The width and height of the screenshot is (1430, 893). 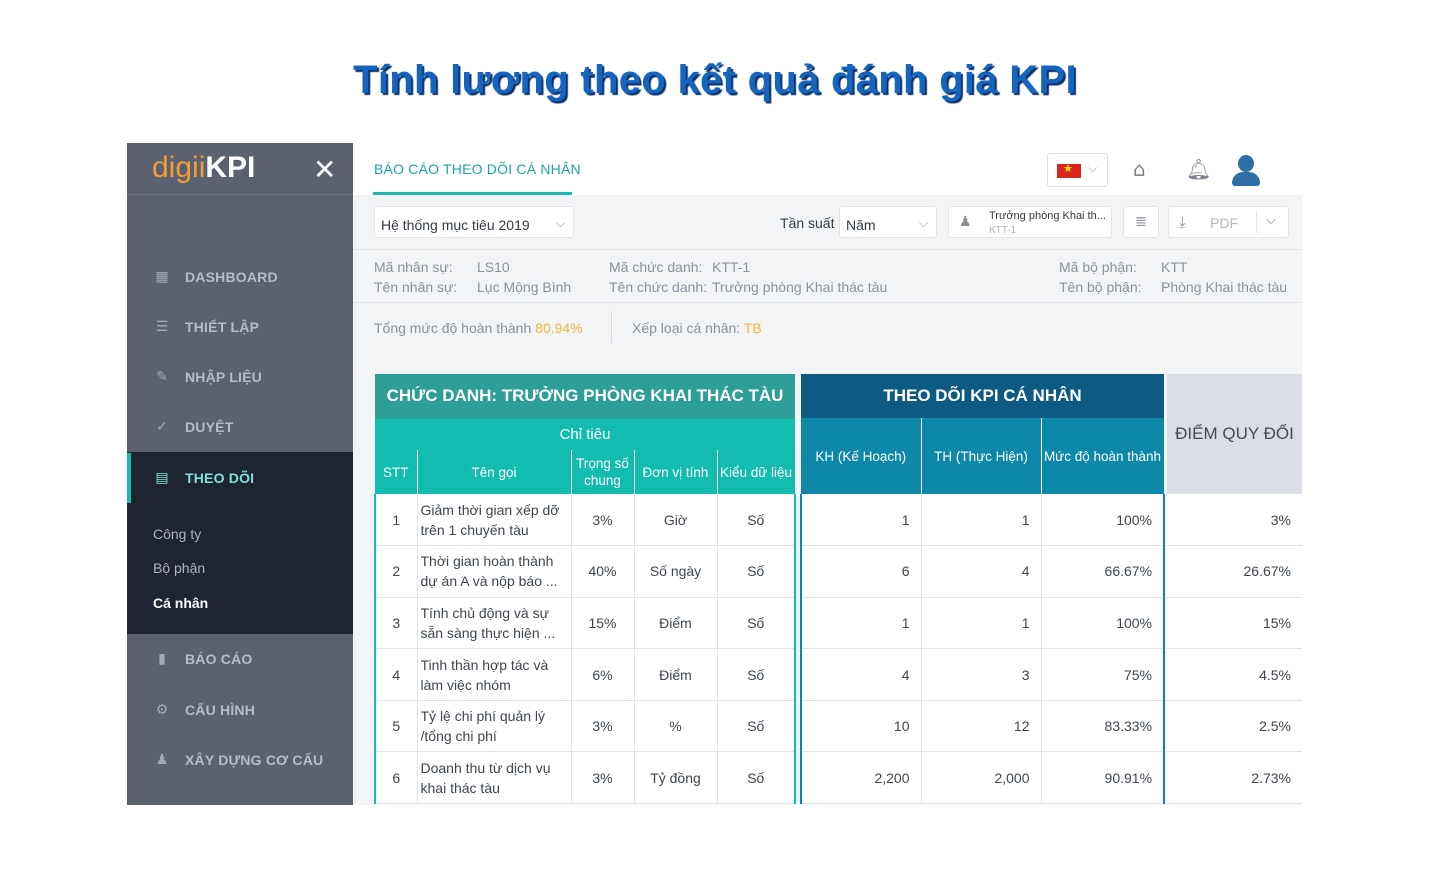 I want to click on cell-unit: Điểm, so click(x=676, y=674).